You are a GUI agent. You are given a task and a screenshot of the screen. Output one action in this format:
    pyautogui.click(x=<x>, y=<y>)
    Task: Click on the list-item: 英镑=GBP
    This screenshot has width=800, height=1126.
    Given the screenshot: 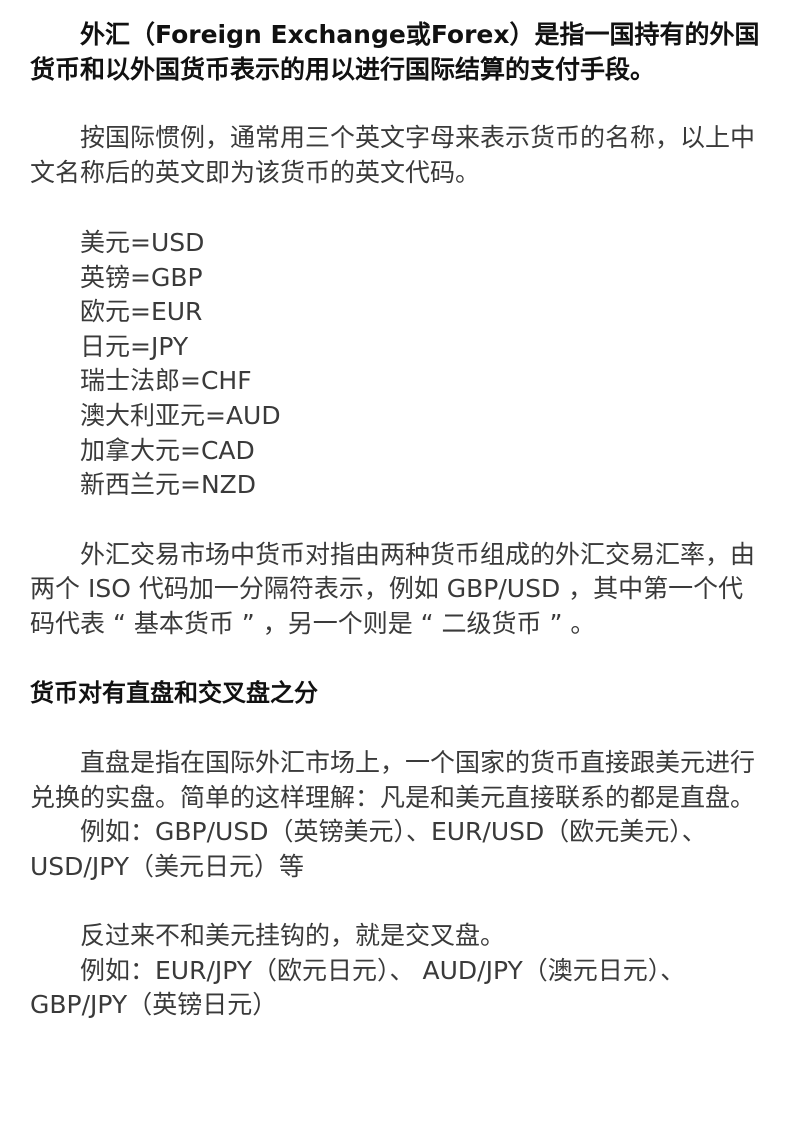 What is the action you would take?
    pyautogui.click(x=141, y=277)
    